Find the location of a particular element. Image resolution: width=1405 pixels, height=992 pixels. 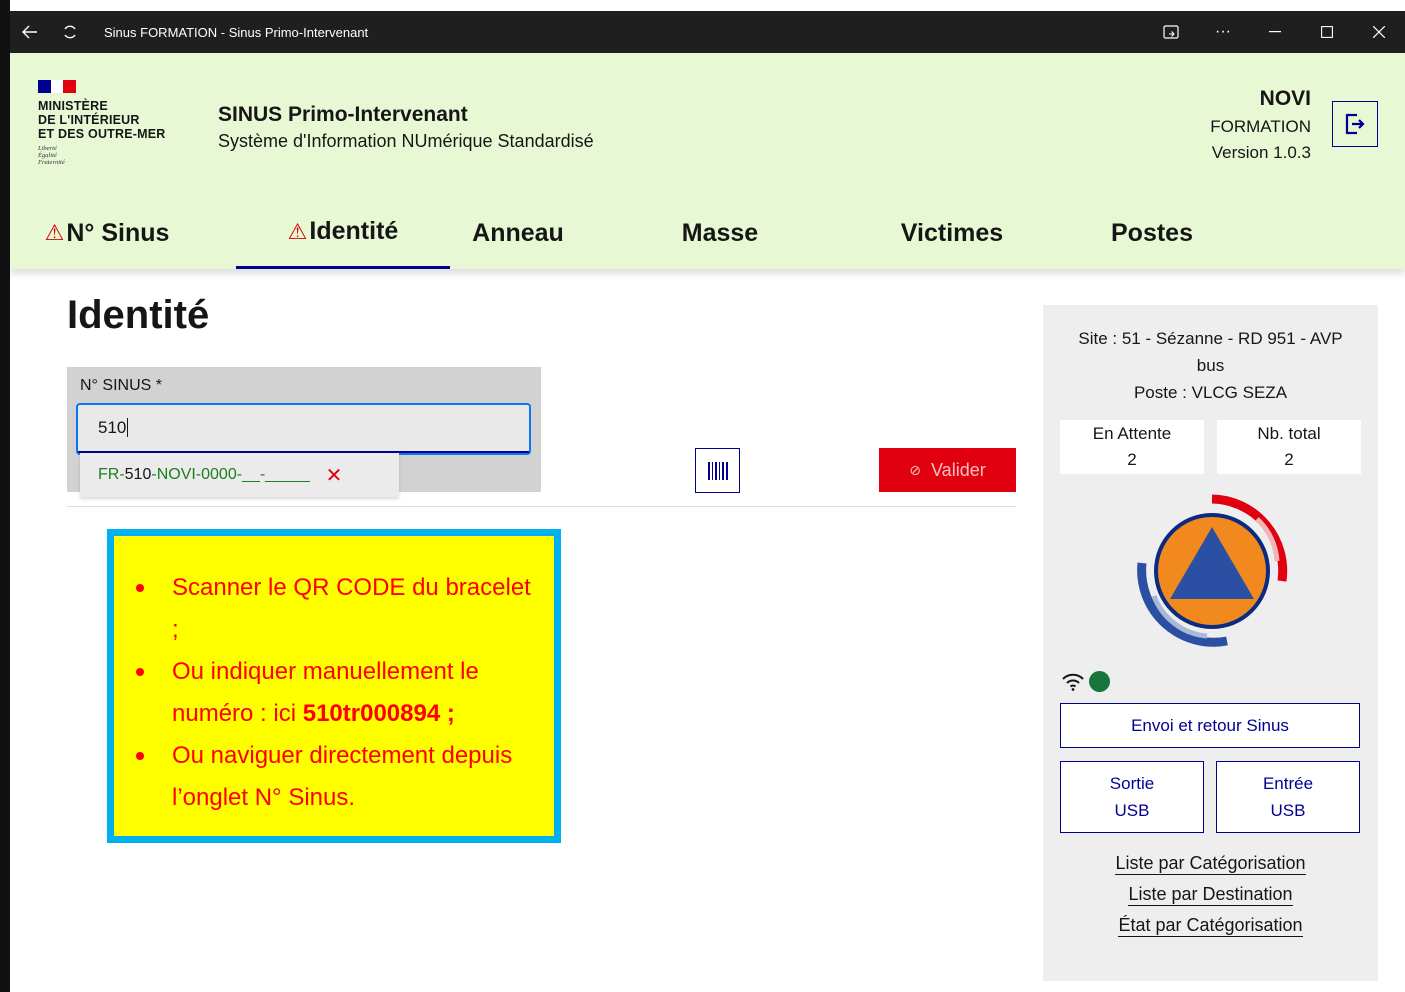

suggestion-digits: 510 is located at coordinates (138, 474).